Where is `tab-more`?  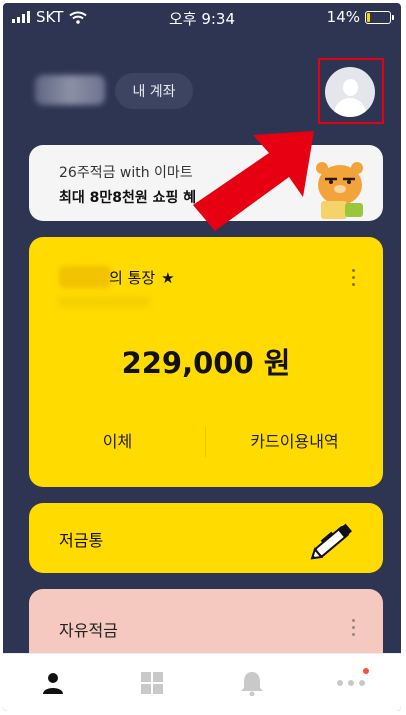
tab-more is located at coordinates (352, 682).